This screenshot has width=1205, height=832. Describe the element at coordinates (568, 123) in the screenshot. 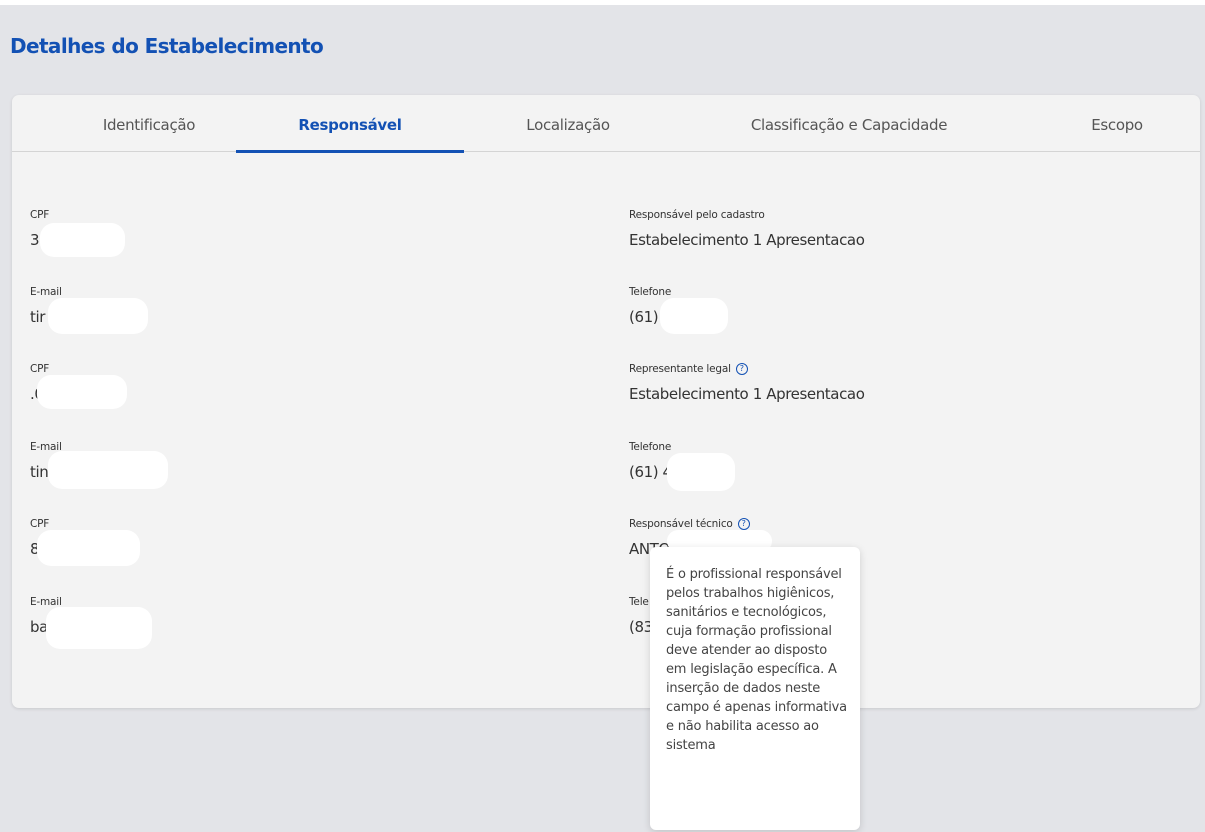

I see `tab-localizacao: Localização` at that location.